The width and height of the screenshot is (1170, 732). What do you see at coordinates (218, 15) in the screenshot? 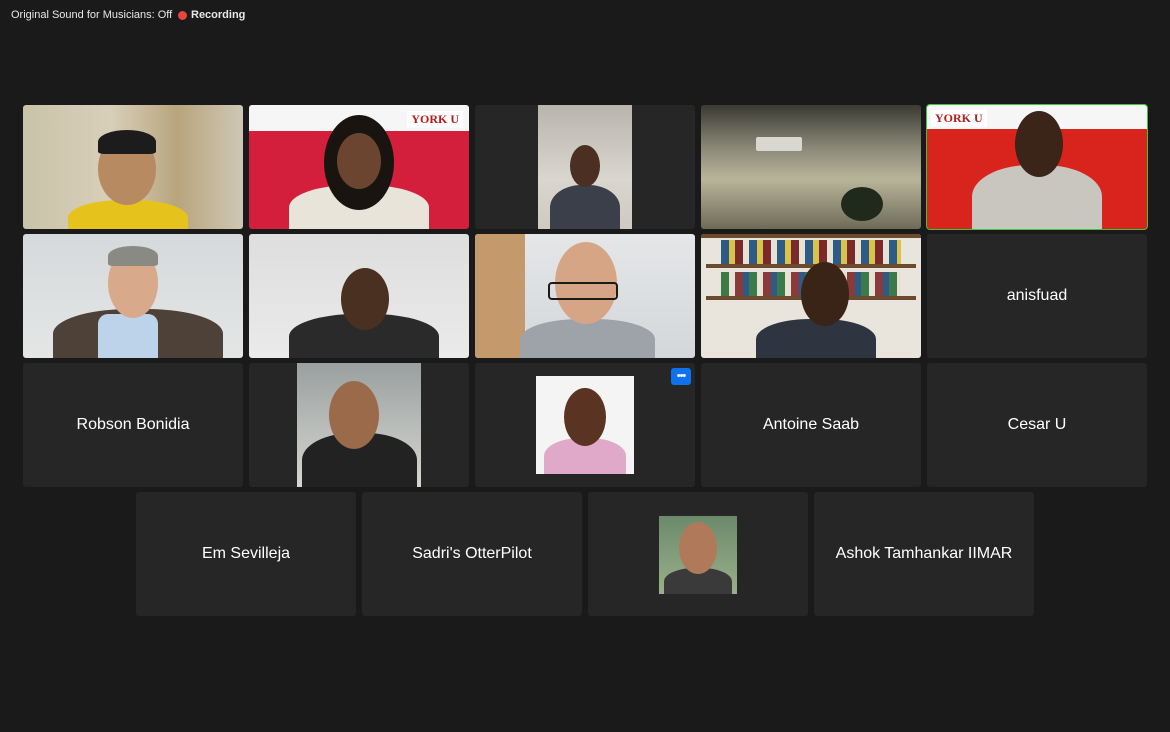
I see `recording-label: Recording` at bounding box center [218, 15].